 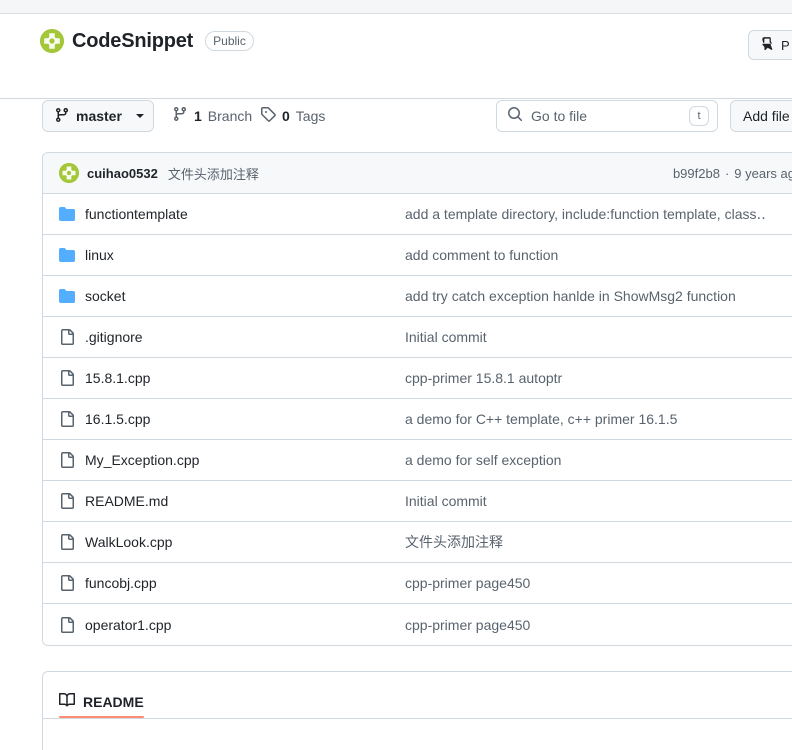 I want to click on add-file-button: Add file, so click(x=761, y=116).